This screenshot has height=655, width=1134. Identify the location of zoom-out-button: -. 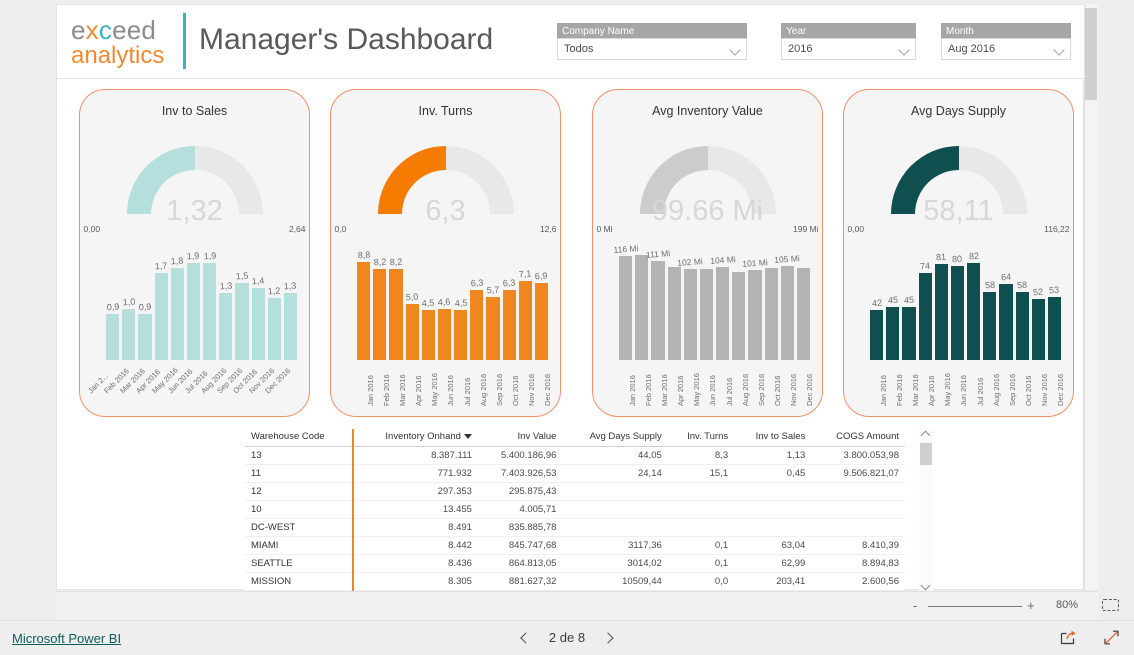
(915, 605).